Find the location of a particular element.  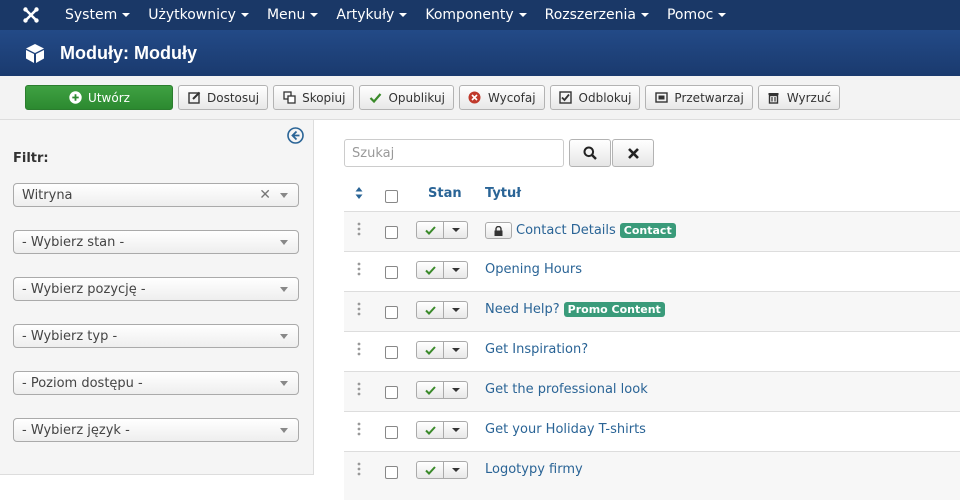

checkin-button: Odblokuj is located at coordinates (595, 97).